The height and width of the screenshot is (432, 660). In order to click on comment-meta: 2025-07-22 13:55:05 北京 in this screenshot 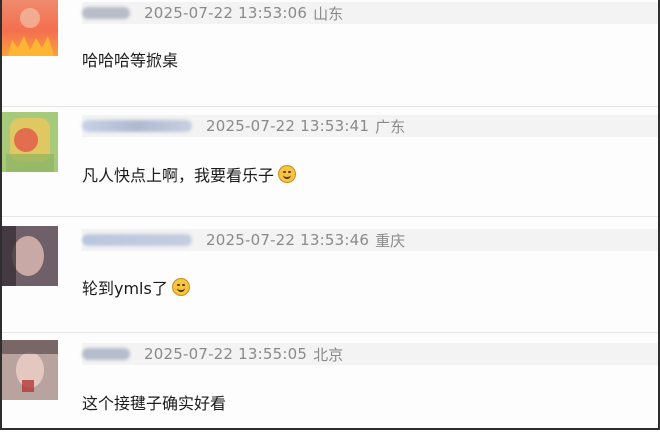, I will do `click(370, 354)`.